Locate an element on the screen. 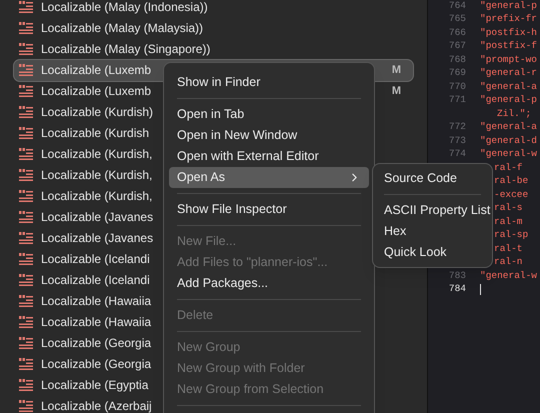 The height and width of the screenshot is (413, 540). code-text: Zil."; is located at coordinates (514, 113).